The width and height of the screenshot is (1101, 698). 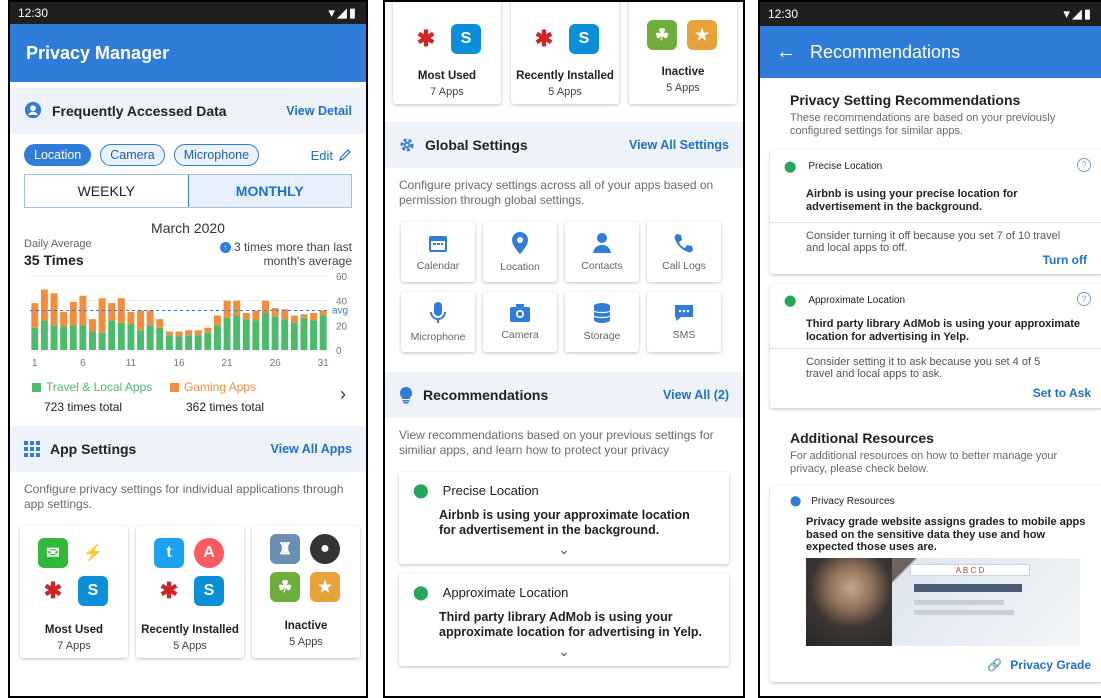 What do you see at coordinates (106, 191) in the screenshot?
I see `tab-weekly: WEEKLY` at bounding box center [106, 191].